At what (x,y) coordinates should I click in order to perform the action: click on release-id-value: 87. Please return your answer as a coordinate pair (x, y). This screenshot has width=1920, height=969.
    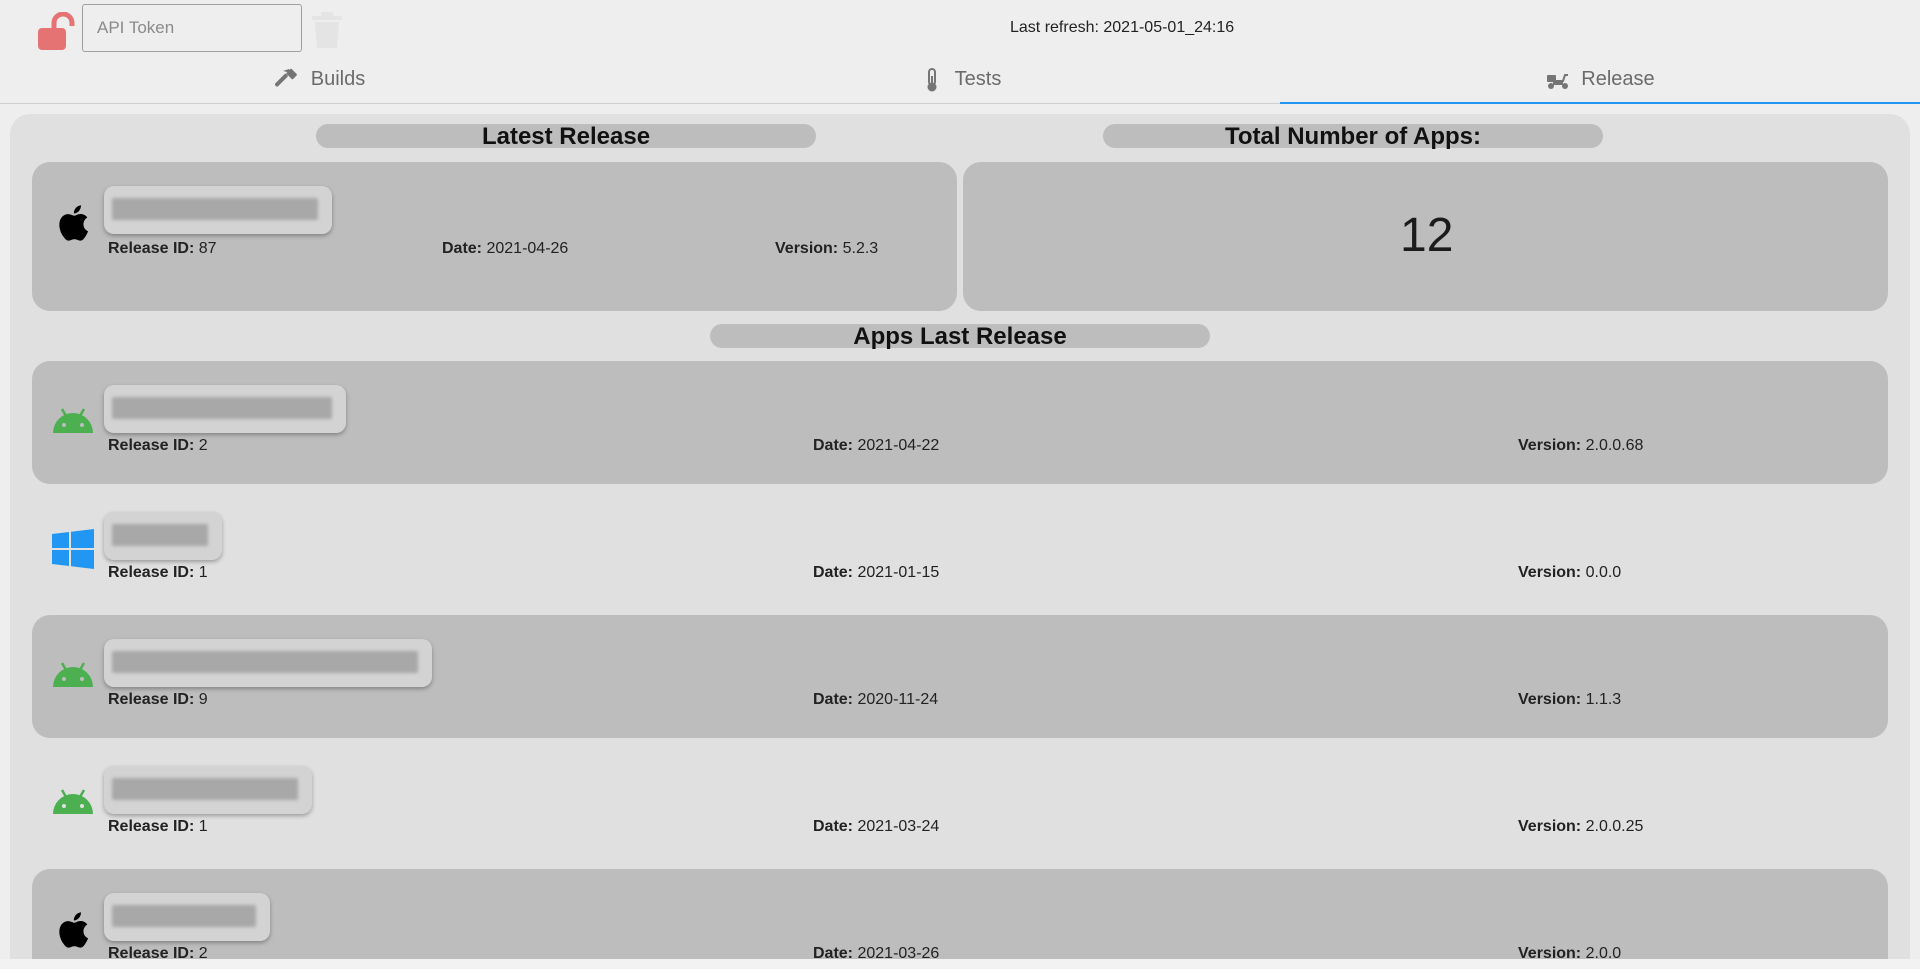
    Looking at the image, I should click on (207, 248).